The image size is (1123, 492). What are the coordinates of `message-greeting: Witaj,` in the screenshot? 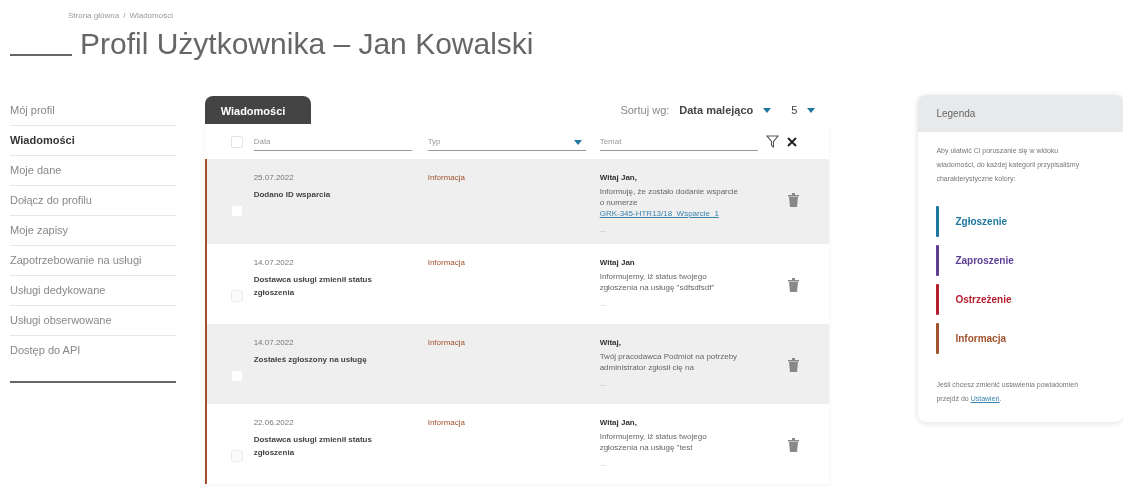 It's located at (610, 342).